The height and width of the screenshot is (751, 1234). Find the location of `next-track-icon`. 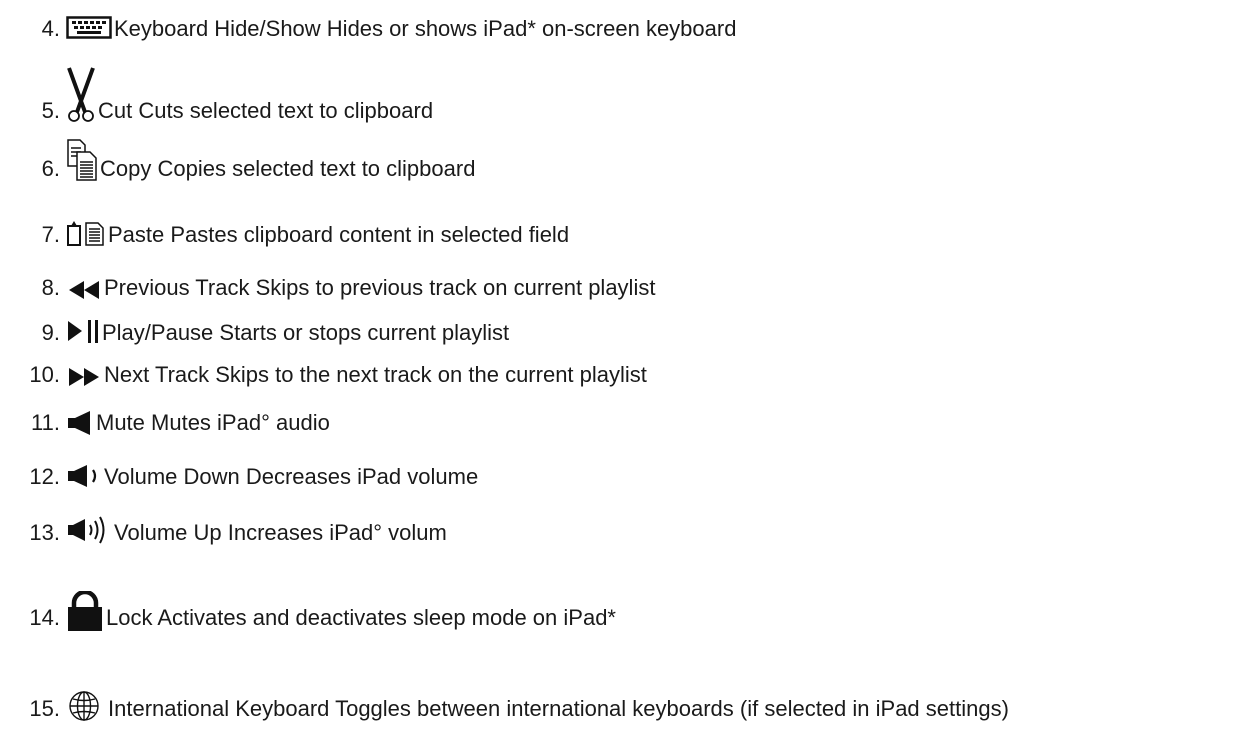

next-track-icon is located at coordinates (84, 377).